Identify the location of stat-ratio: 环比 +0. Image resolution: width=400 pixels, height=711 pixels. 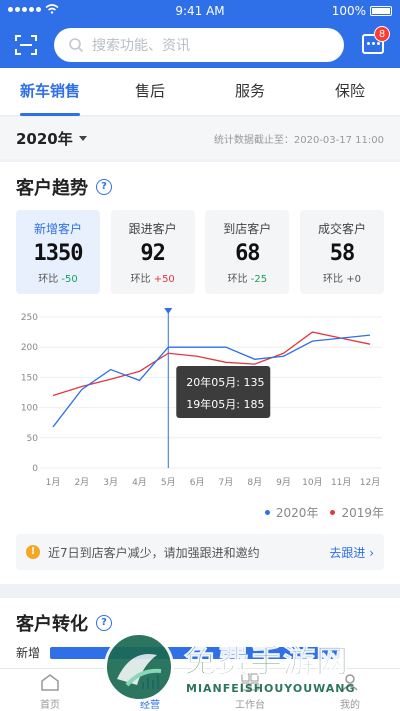
(342, 279).